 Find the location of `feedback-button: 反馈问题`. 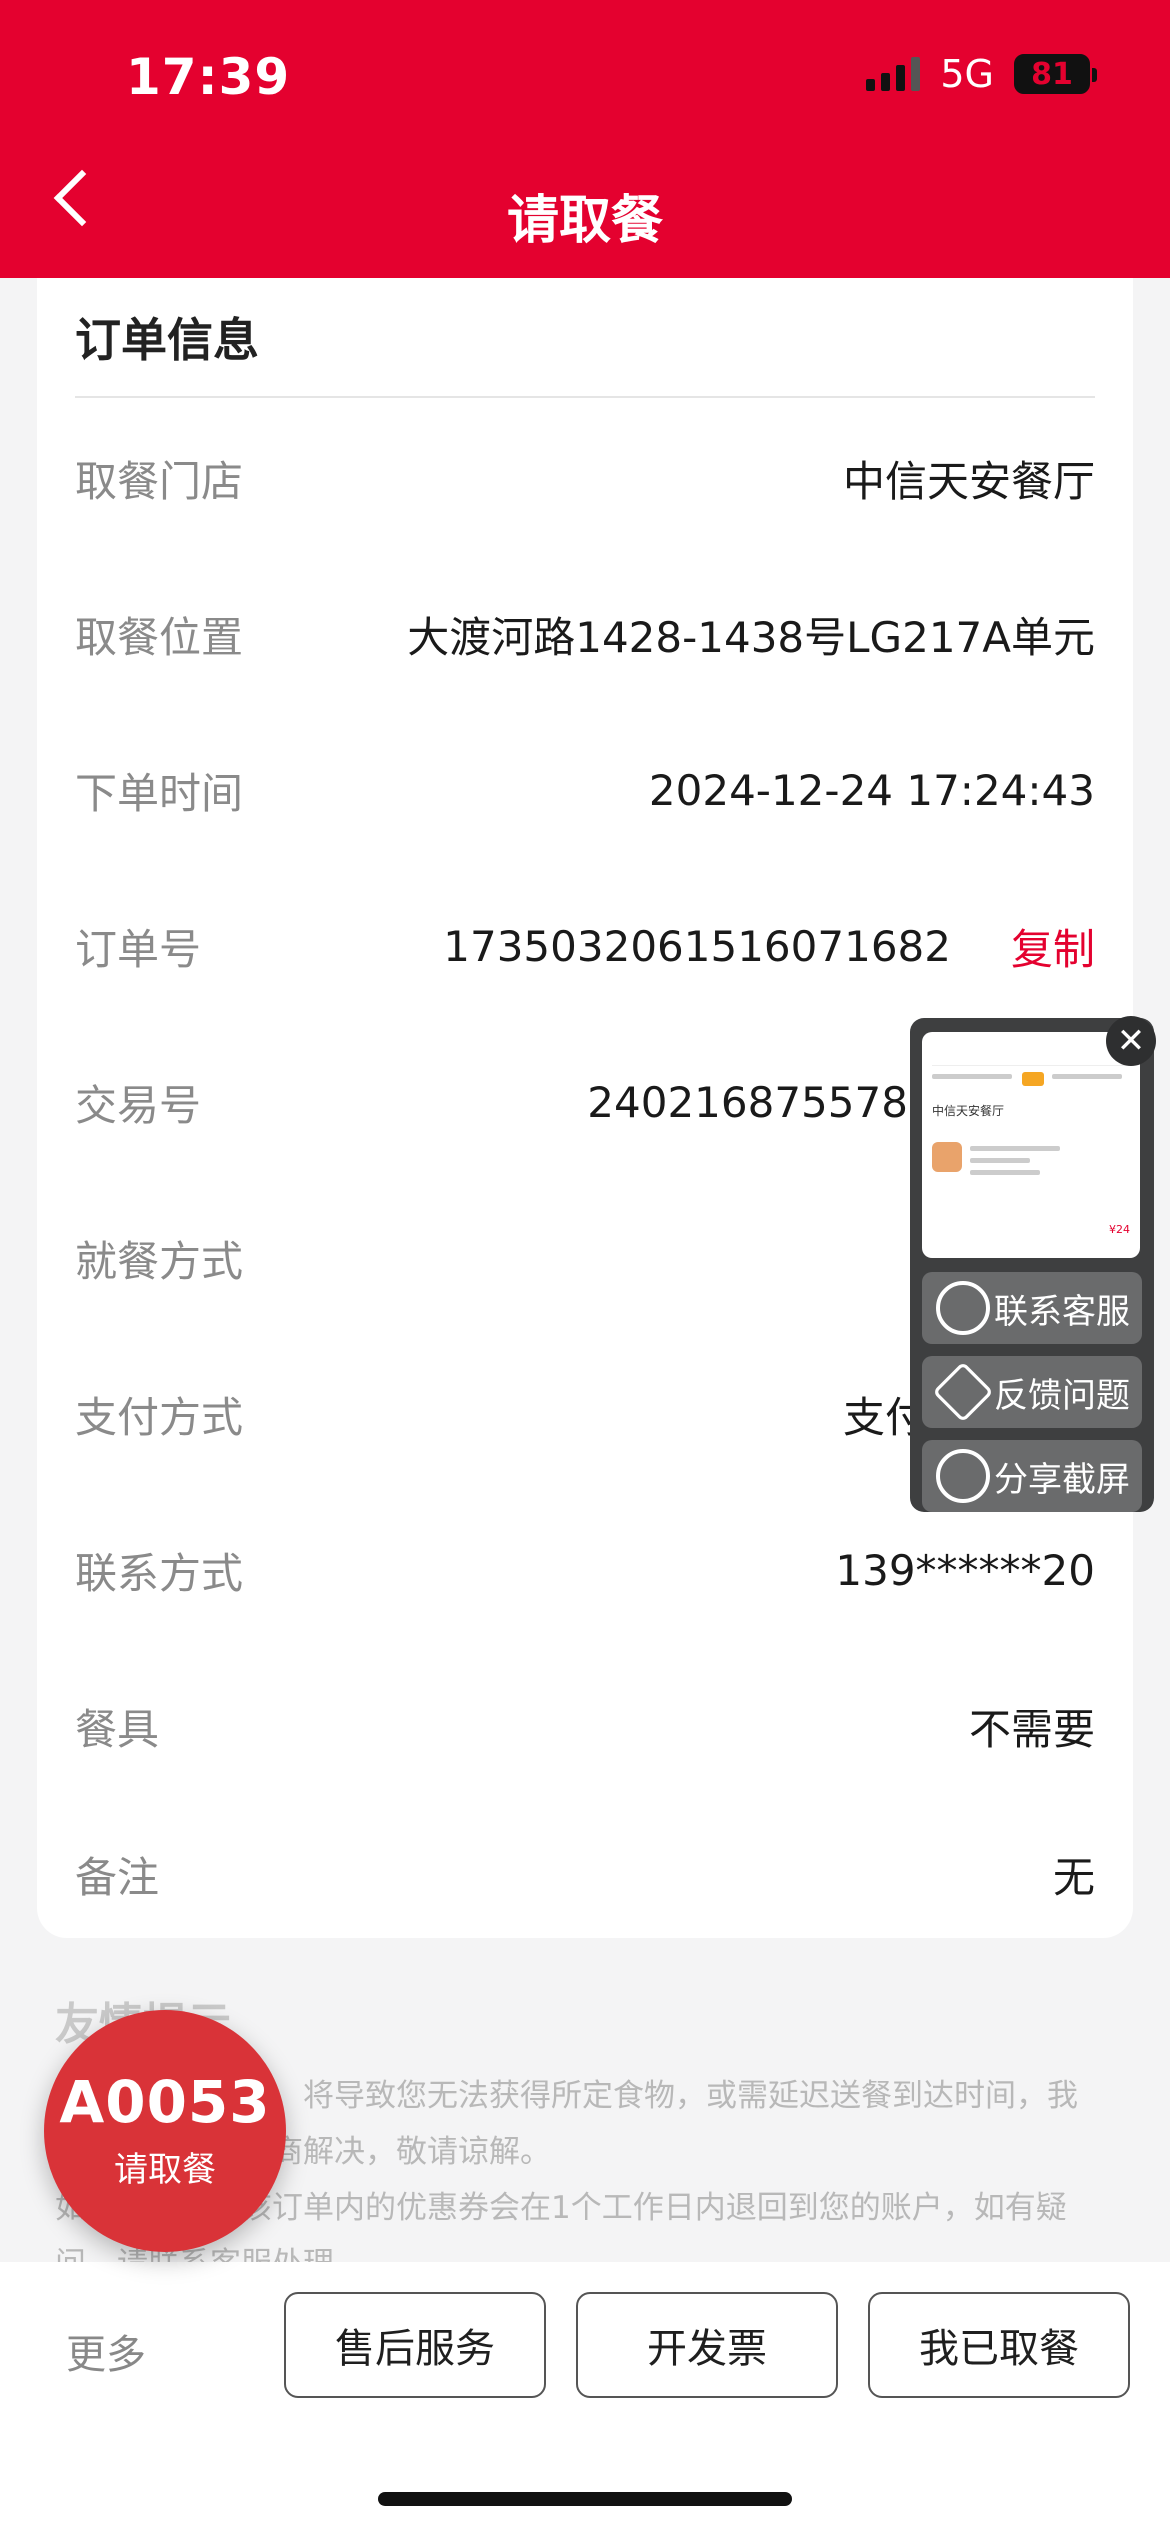

feedback-button: 反馈问题 is located at coordinates (1032, 1392).